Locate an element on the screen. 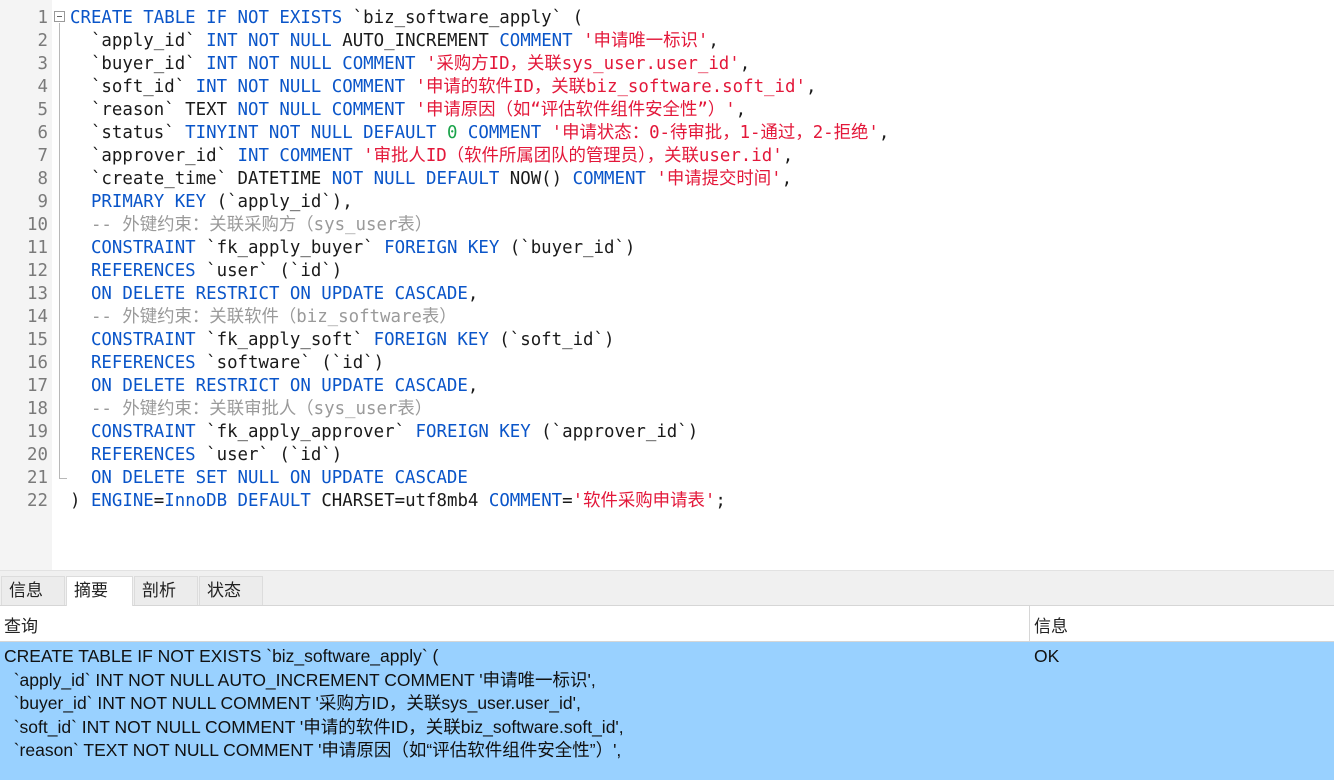  token-id: (`apply_id`), is located at coordinates (284, 202).